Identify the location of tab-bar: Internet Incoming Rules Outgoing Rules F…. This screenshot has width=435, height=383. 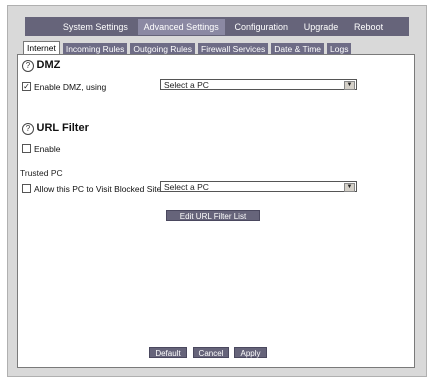
(188, 48).